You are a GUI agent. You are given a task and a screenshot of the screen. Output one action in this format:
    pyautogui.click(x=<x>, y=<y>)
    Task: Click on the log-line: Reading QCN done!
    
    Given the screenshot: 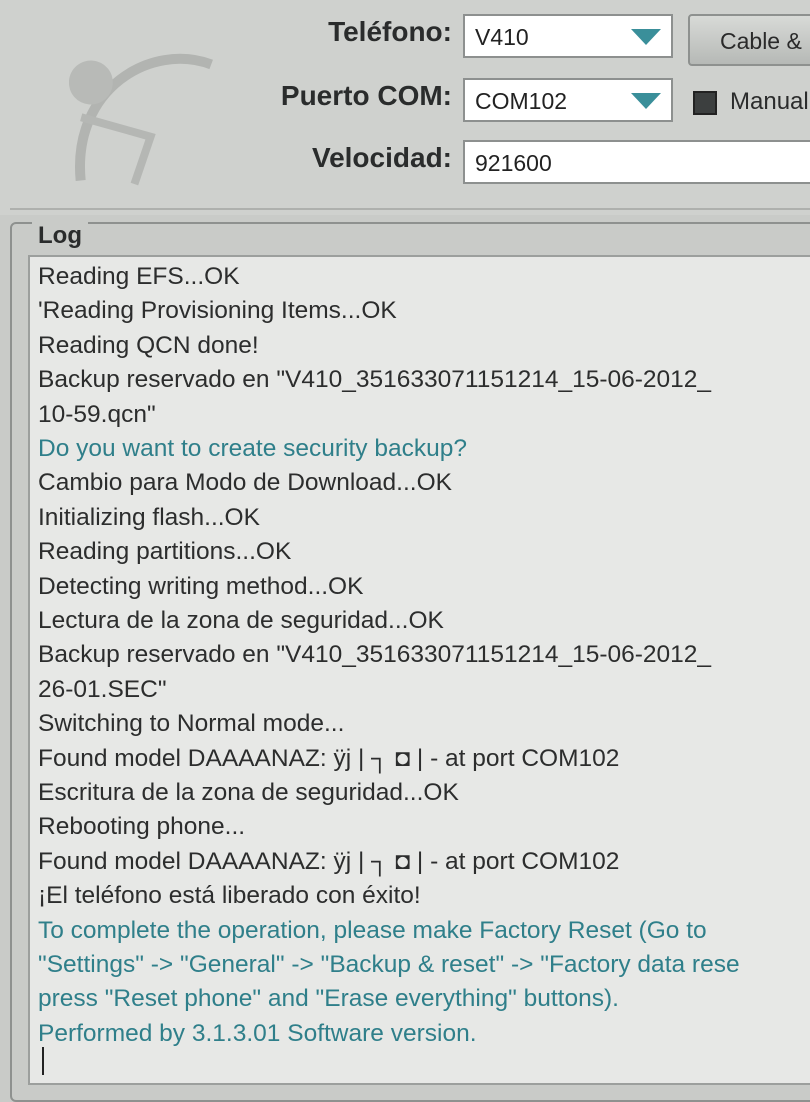 What is the action you would take?
    pyautogui.click(x=148, y=345)
    